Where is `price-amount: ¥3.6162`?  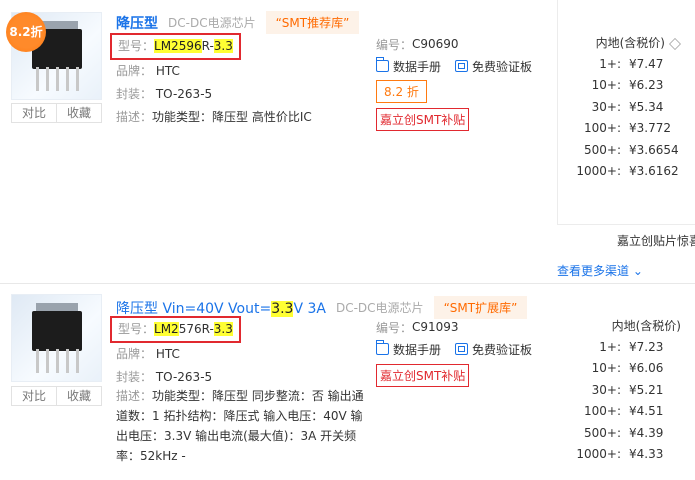 price-amount: ¥3.6162 is located at coordinates (654, 170).